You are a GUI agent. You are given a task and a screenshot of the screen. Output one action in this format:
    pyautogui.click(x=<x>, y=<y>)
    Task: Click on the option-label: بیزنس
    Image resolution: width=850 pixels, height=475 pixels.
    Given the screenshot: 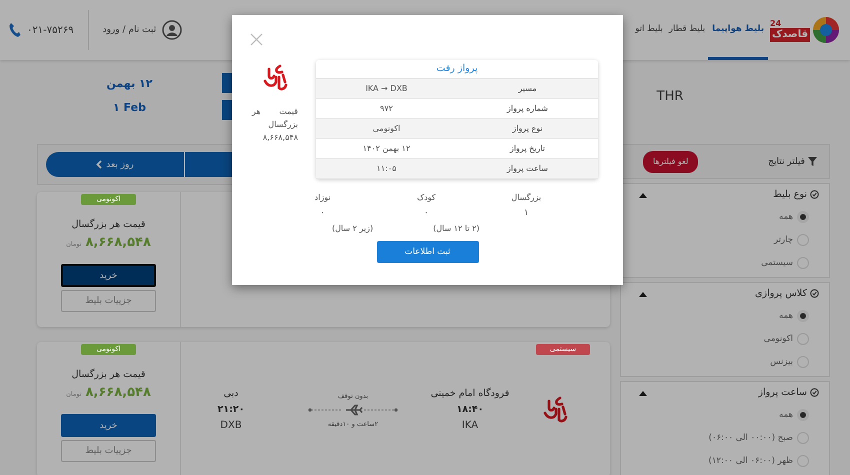 What is the action you would take?
    pyautogui.click(x=781, y=361)
    